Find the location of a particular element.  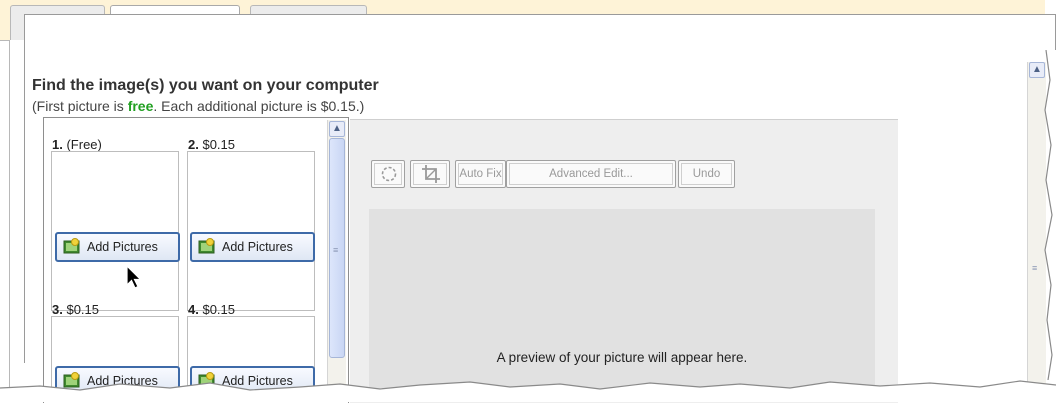

slot-label-3: 3. $0.15 is located at coordinates (75, 309).